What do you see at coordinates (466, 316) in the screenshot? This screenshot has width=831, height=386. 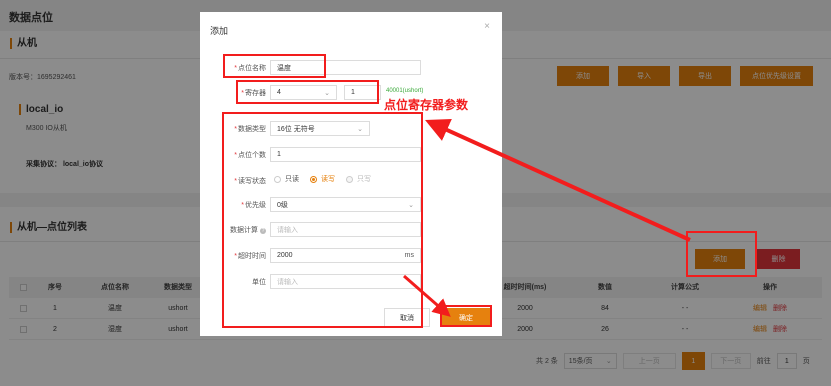 I see `highlight-confirm-box` at bounding box center [466, 316].